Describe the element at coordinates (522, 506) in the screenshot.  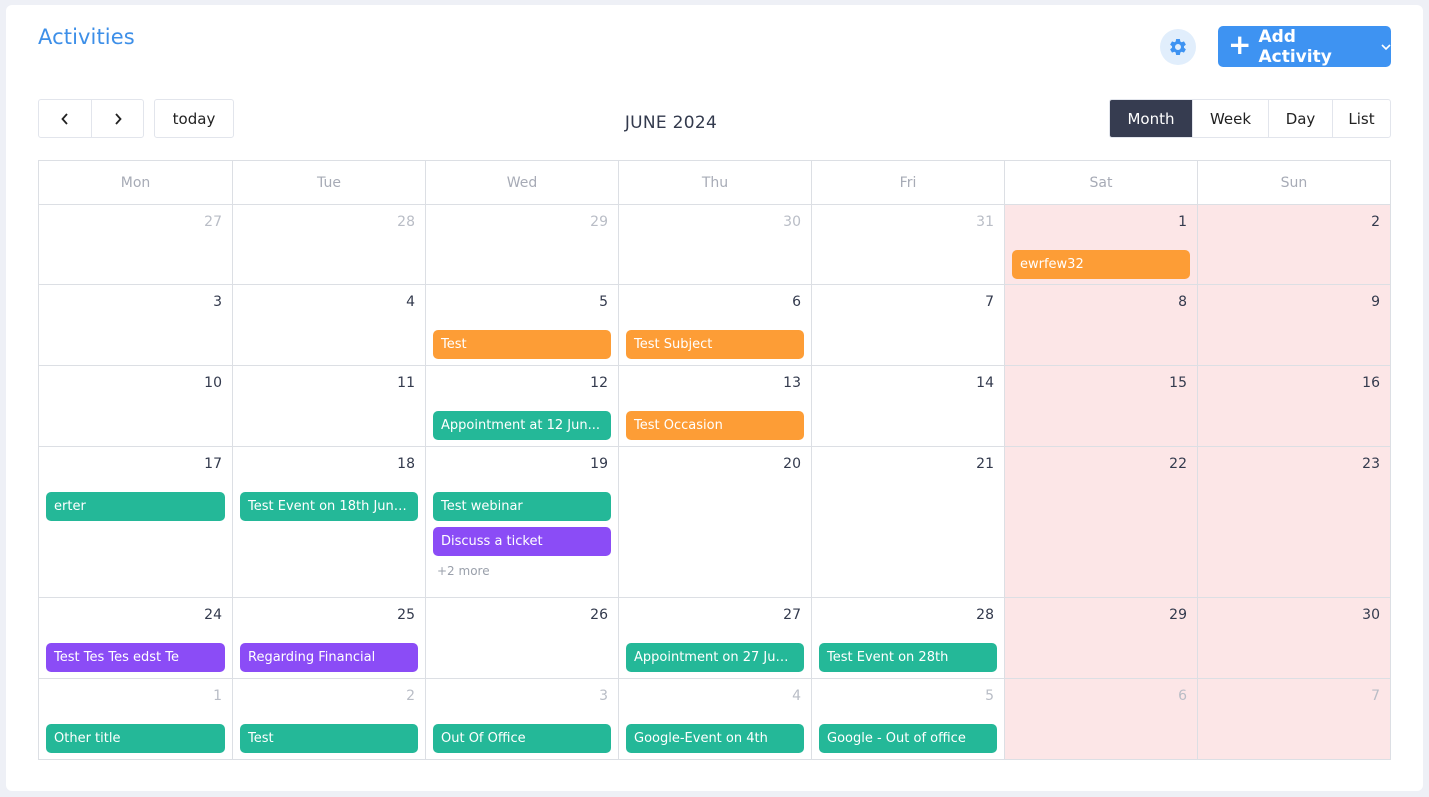
I see `event-chip: Test webinar` at that location.